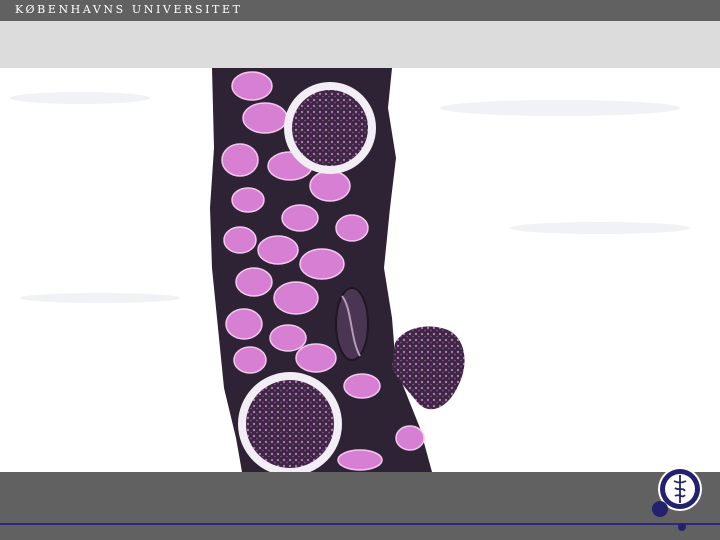 This screenshot has width=720, height=540. What do you see at coordinates (360, 44) in the screenshot?
I see `slide-title-area` at bounding box center [360, 44].